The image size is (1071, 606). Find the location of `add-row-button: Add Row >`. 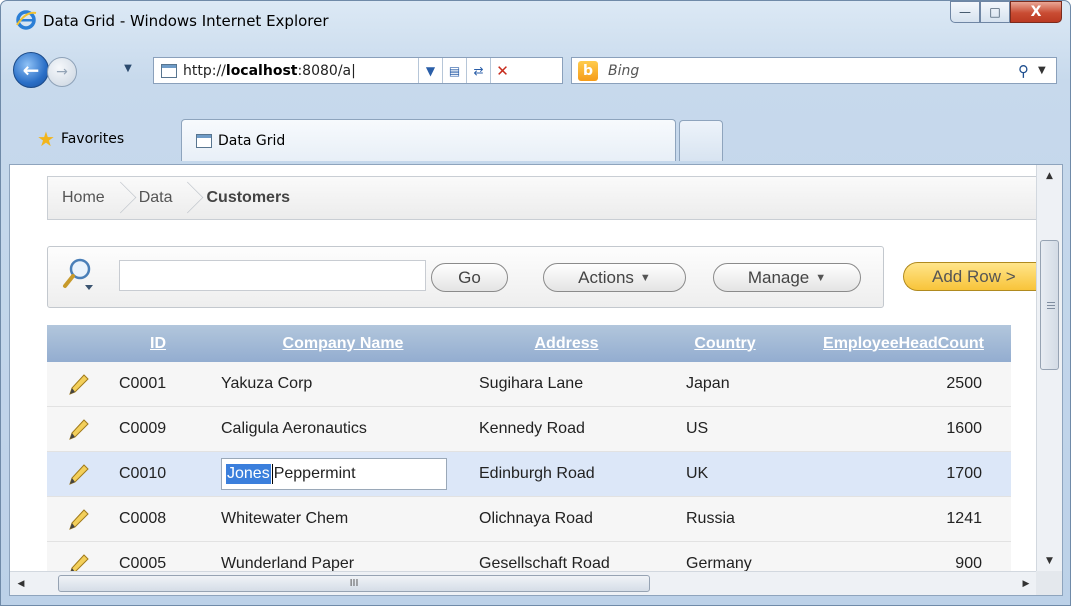

add-row-button: Add Row > is located at coordinates (978, 276).